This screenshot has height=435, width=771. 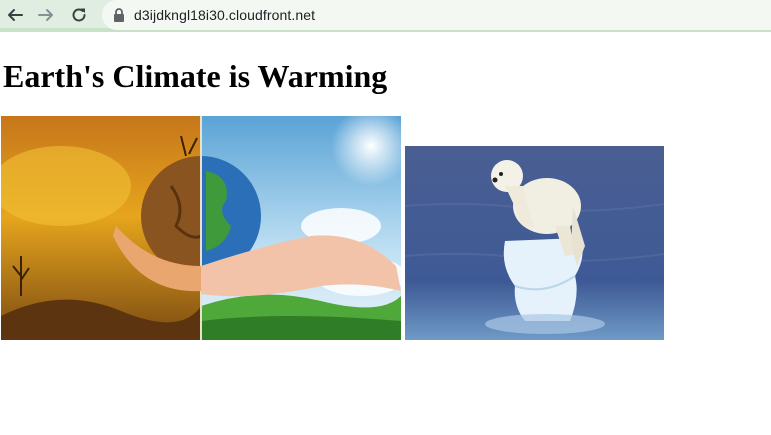 I want to click on polar-bear-image, so click(x=534, y=243).